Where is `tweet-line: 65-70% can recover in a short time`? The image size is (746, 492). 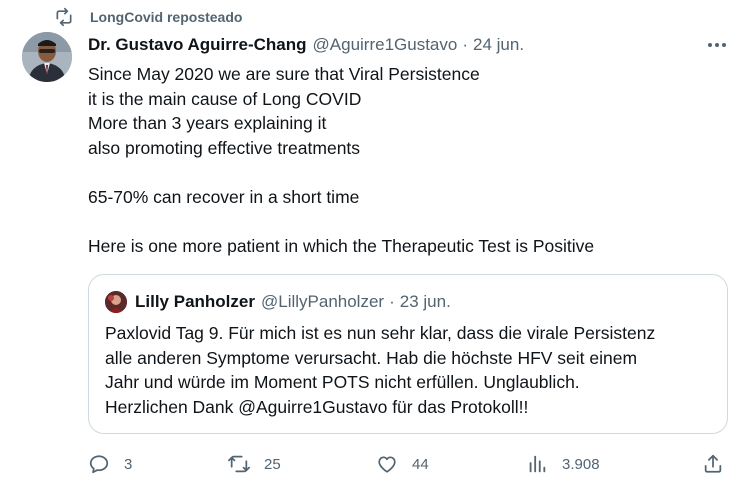 tweet-line: 65-70% can recover in a short time is located at coordinates (224, 196).